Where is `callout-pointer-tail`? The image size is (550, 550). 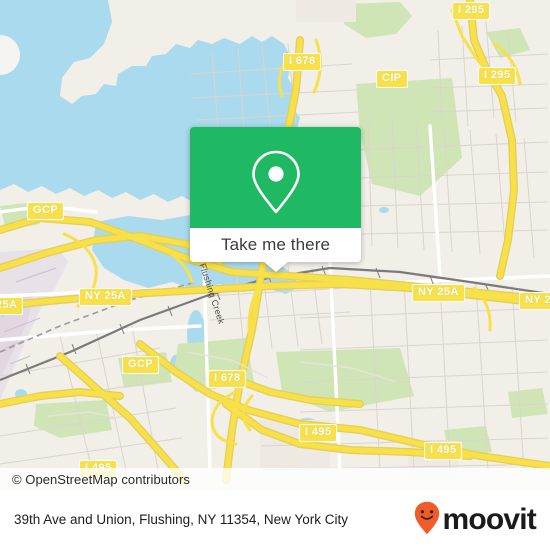 callout-pointer-tail is located at coordinates (275, 266).